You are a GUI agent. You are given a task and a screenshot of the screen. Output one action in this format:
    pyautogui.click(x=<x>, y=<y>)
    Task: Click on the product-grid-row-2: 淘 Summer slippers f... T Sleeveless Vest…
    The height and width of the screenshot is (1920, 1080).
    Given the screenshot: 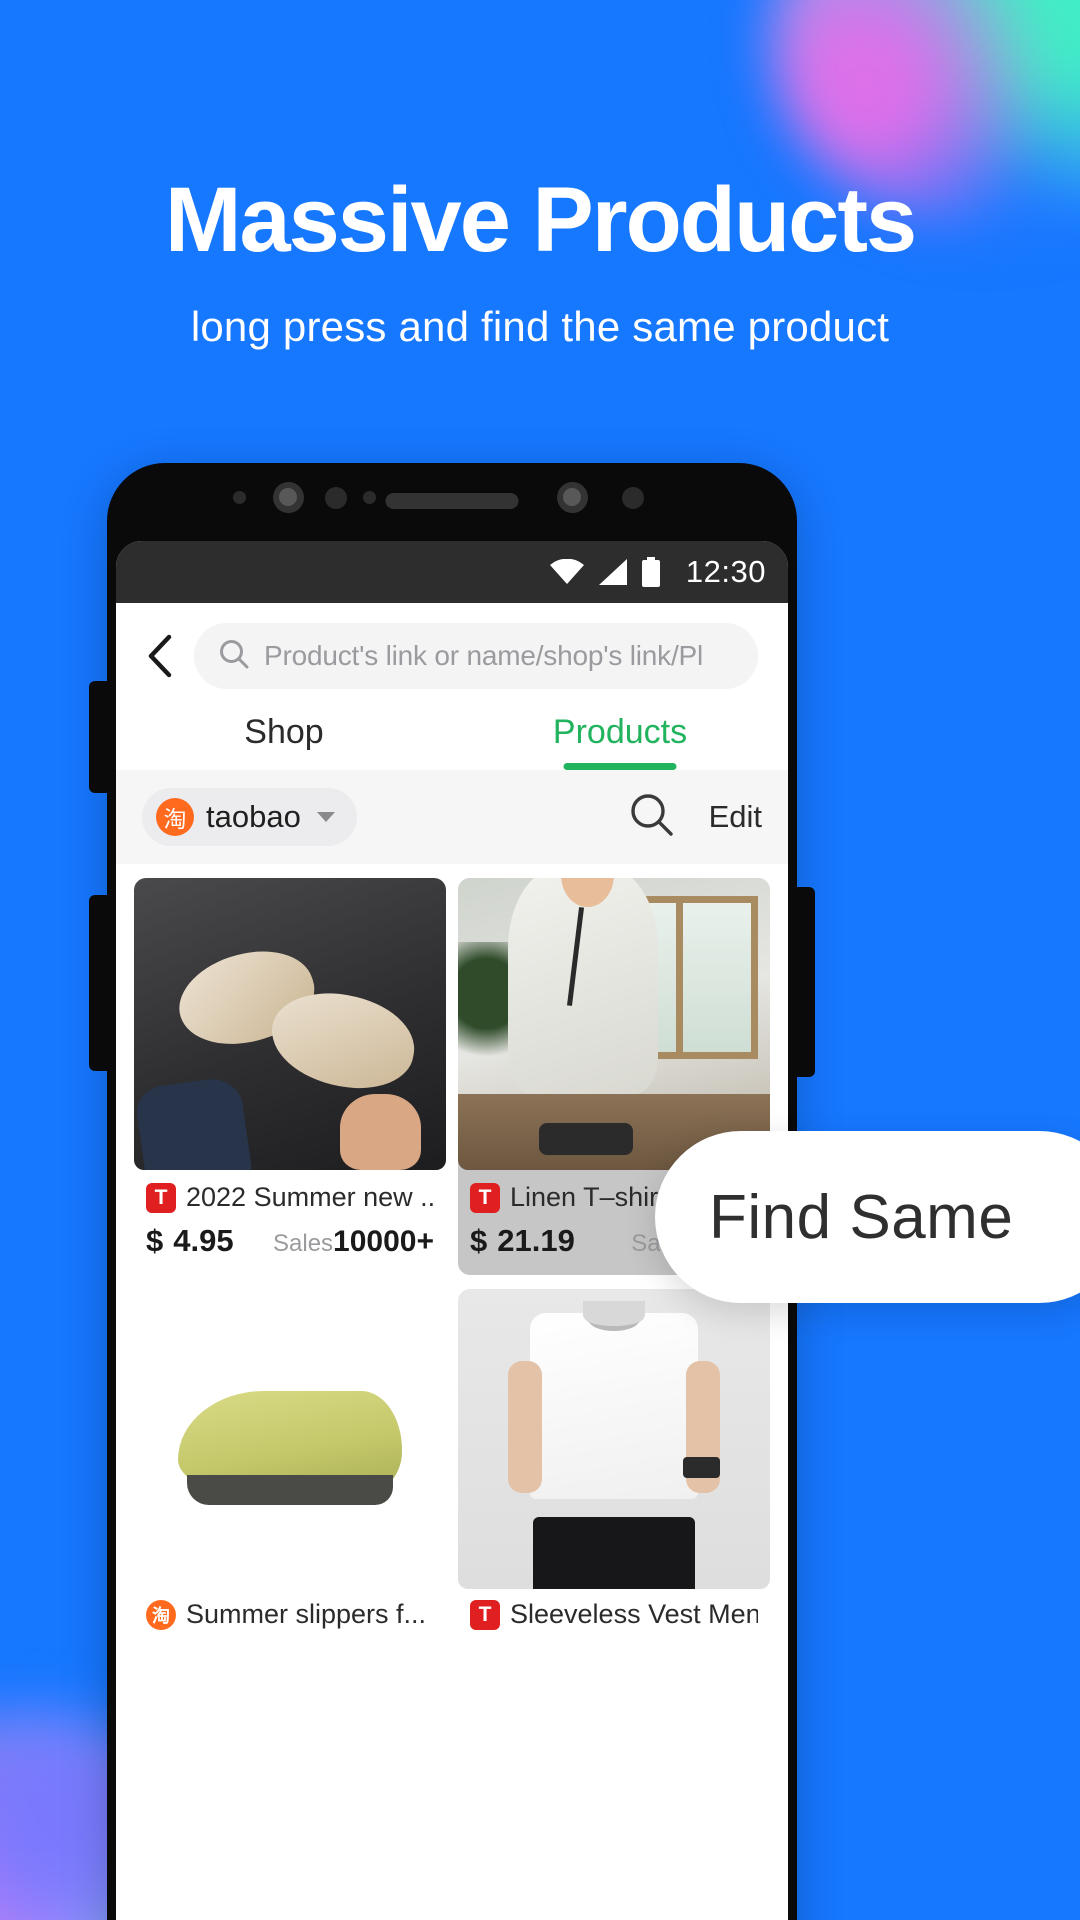 What is the action you would take?
    pyautogui.click(x=452, y=1459)
    